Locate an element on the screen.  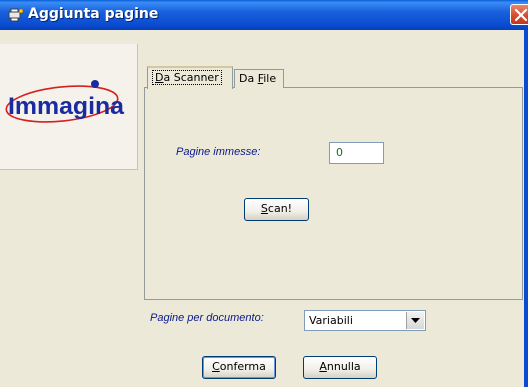
pages-per-document-select: Variabili is located at coordinates (365, 320).